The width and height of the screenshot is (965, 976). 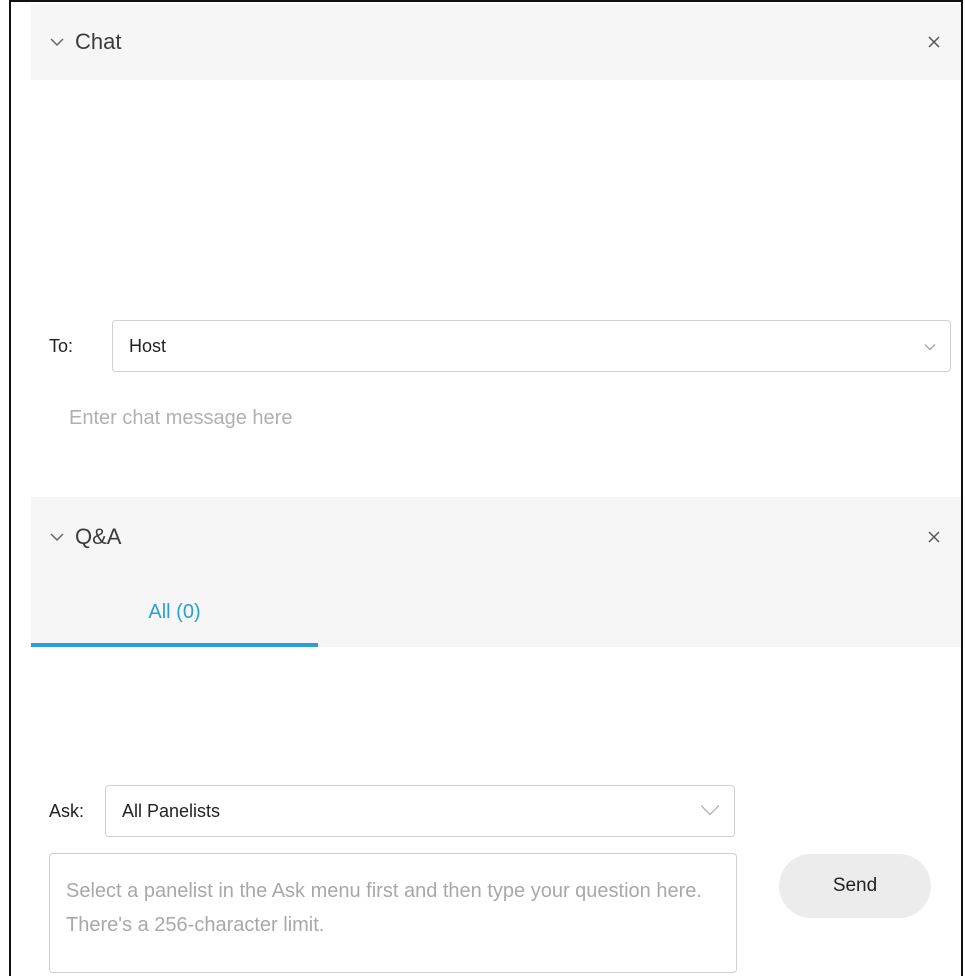 I want to click on active-tab-indicator, so click(x=174, y=645).